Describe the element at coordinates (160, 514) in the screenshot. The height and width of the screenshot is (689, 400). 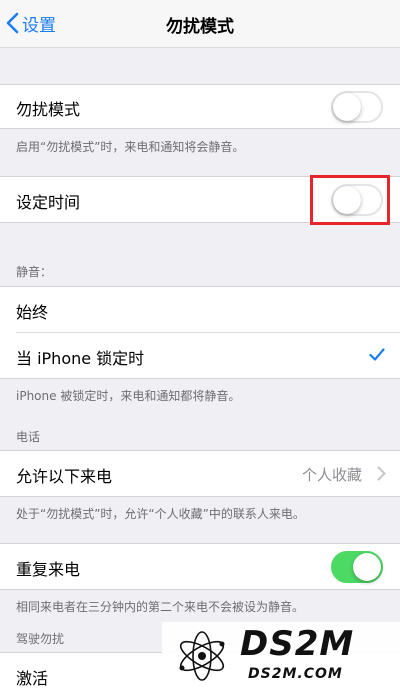
I see `phone-footer: 处于“勿扰模式”时，允许“个人收藏”中的联系人来电。` at that location.